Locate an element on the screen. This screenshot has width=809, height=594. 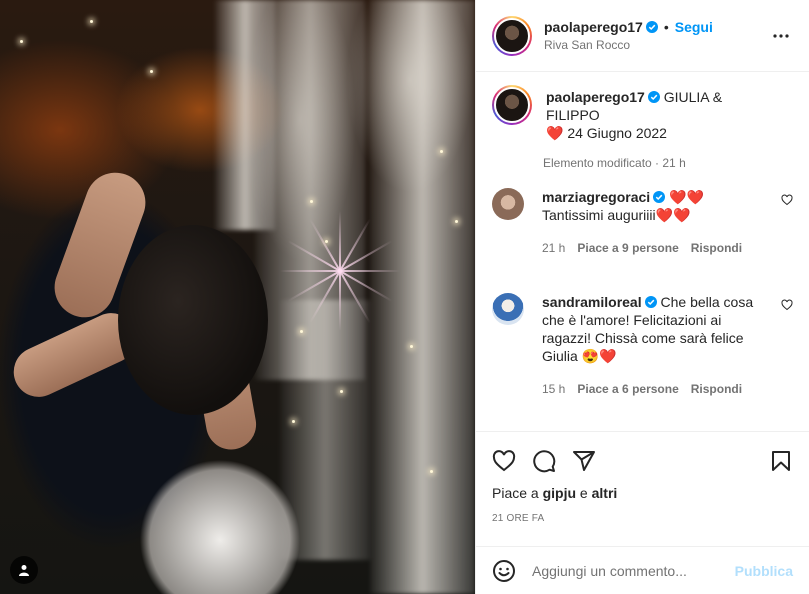
caption-meta: Elemento modificato · 21 h is located at coordinates (668, 163).